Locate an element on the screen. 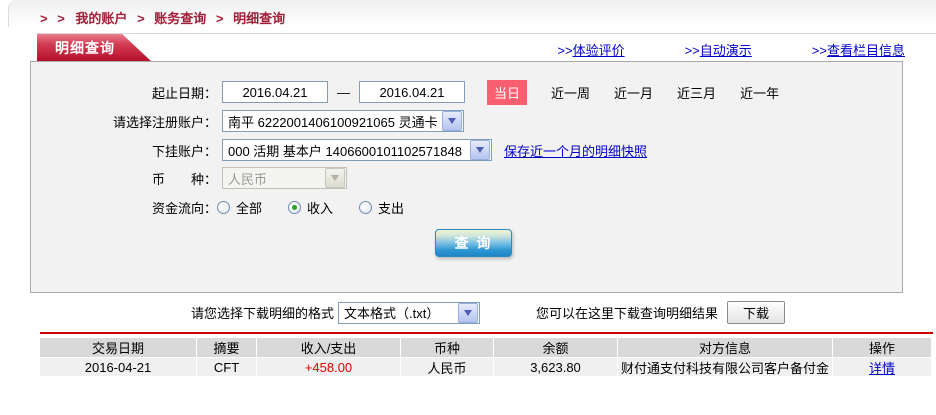 The image size is (936, 415). col-header-counterparty: 对方信息 is located at coordinates (725, 347).